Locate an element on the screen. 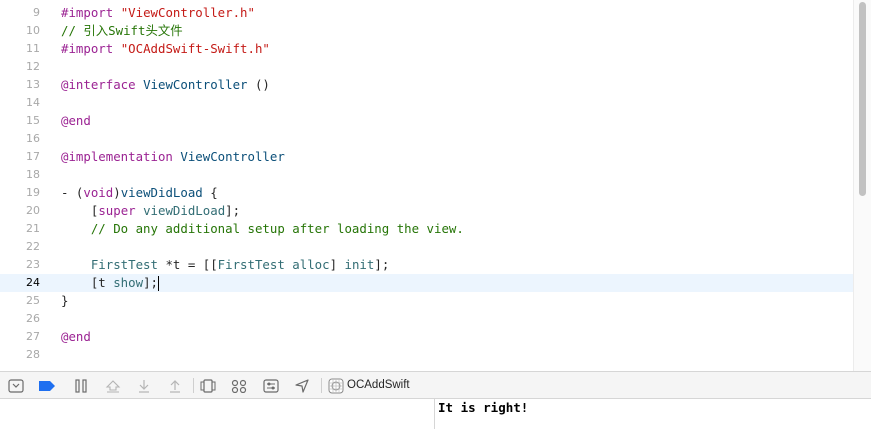 This screenshot has height=429, width=871. scrollbar-thumb is located at coordinates (862, 99).